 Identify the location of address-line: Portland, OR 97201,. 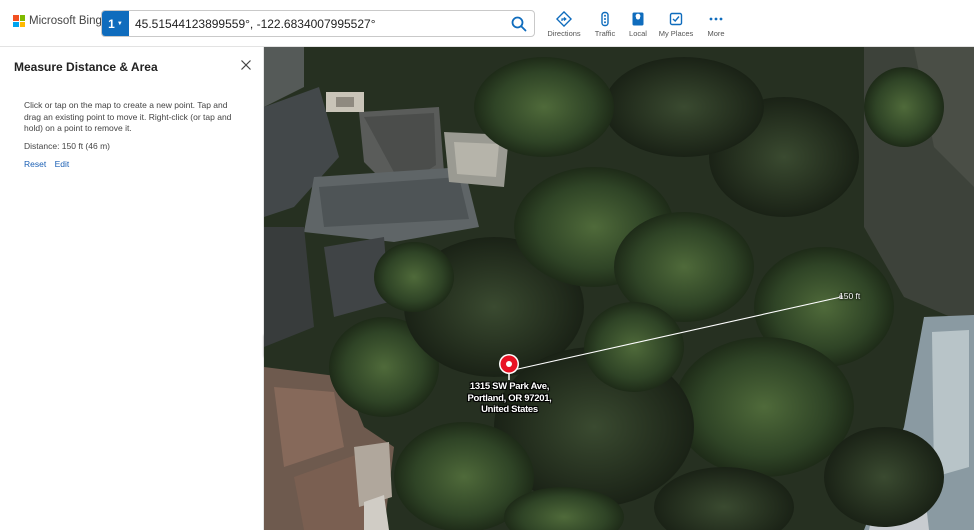
(509, 398).